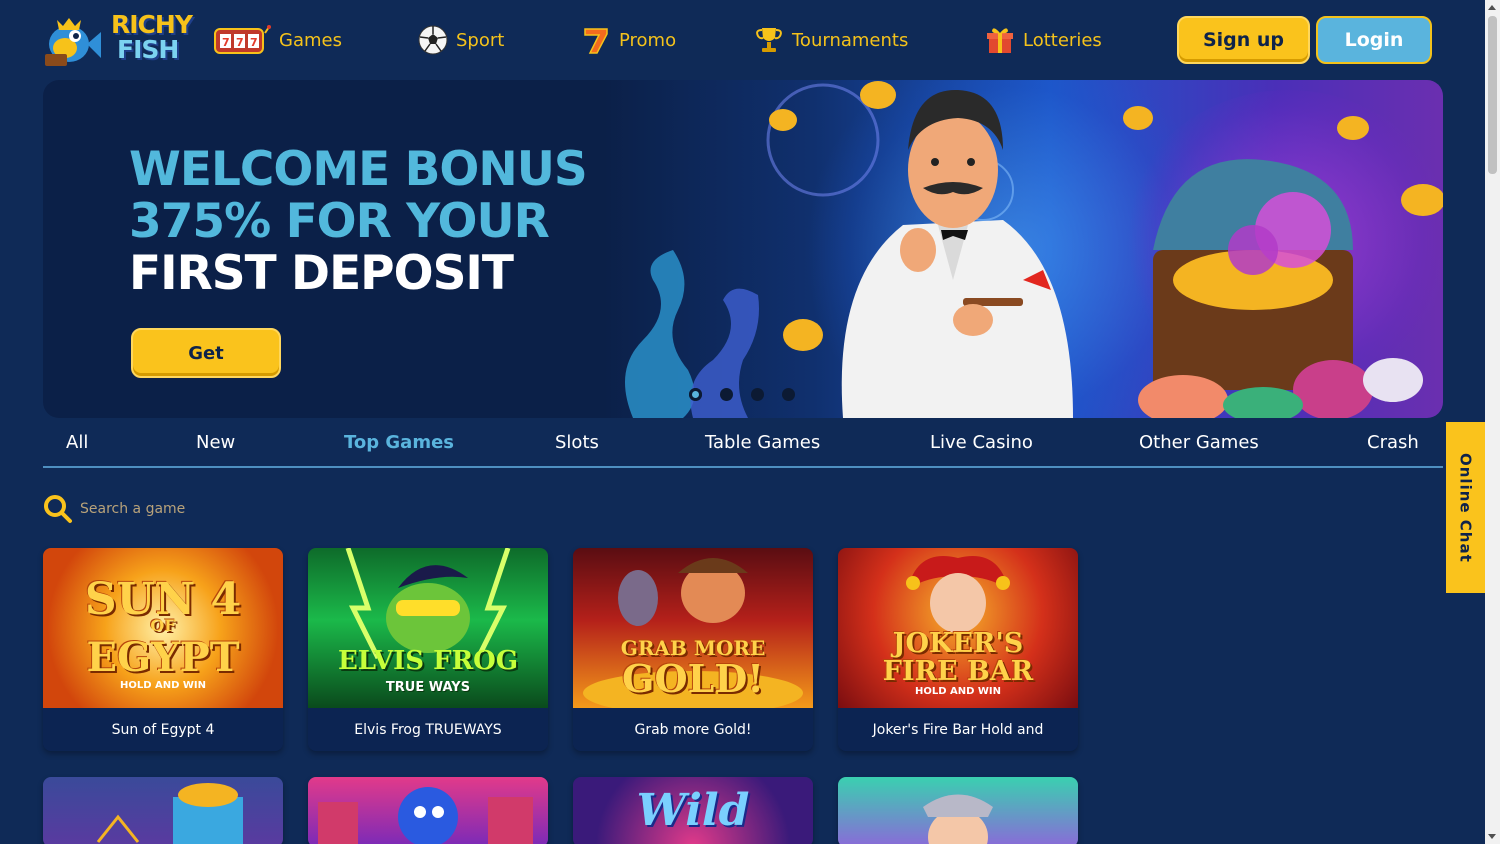 This screenshot has height=844, width=1500. What do you see at coordinates (1393, 442) in the screenshot?
I see `tab-crash: Crash` at bounding box center [1393, 442].